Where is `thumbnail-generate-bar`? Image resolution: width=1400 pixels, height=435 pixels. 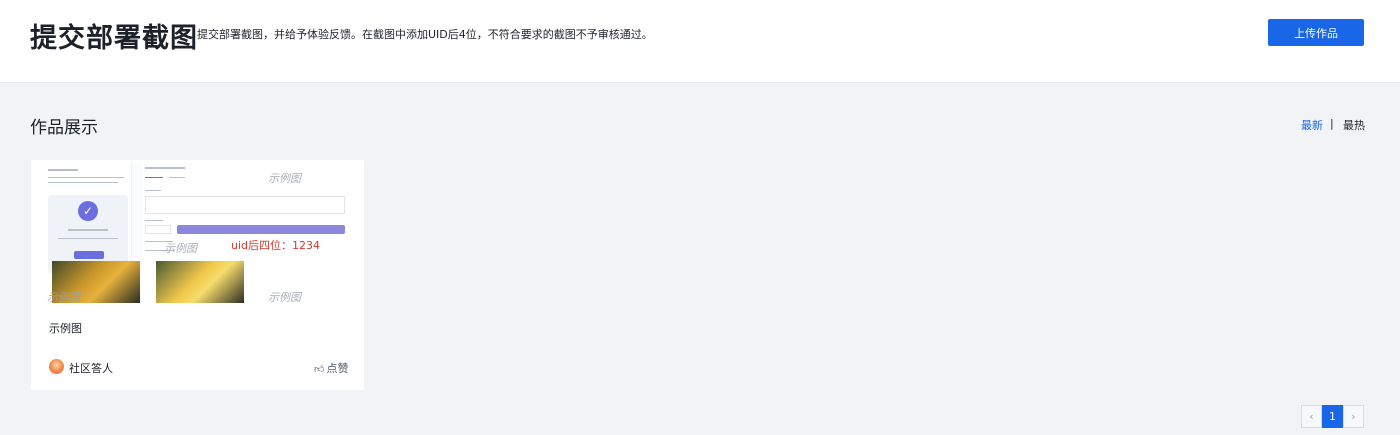
thumbnail-generate-bar is located at coordinates (261, 229).